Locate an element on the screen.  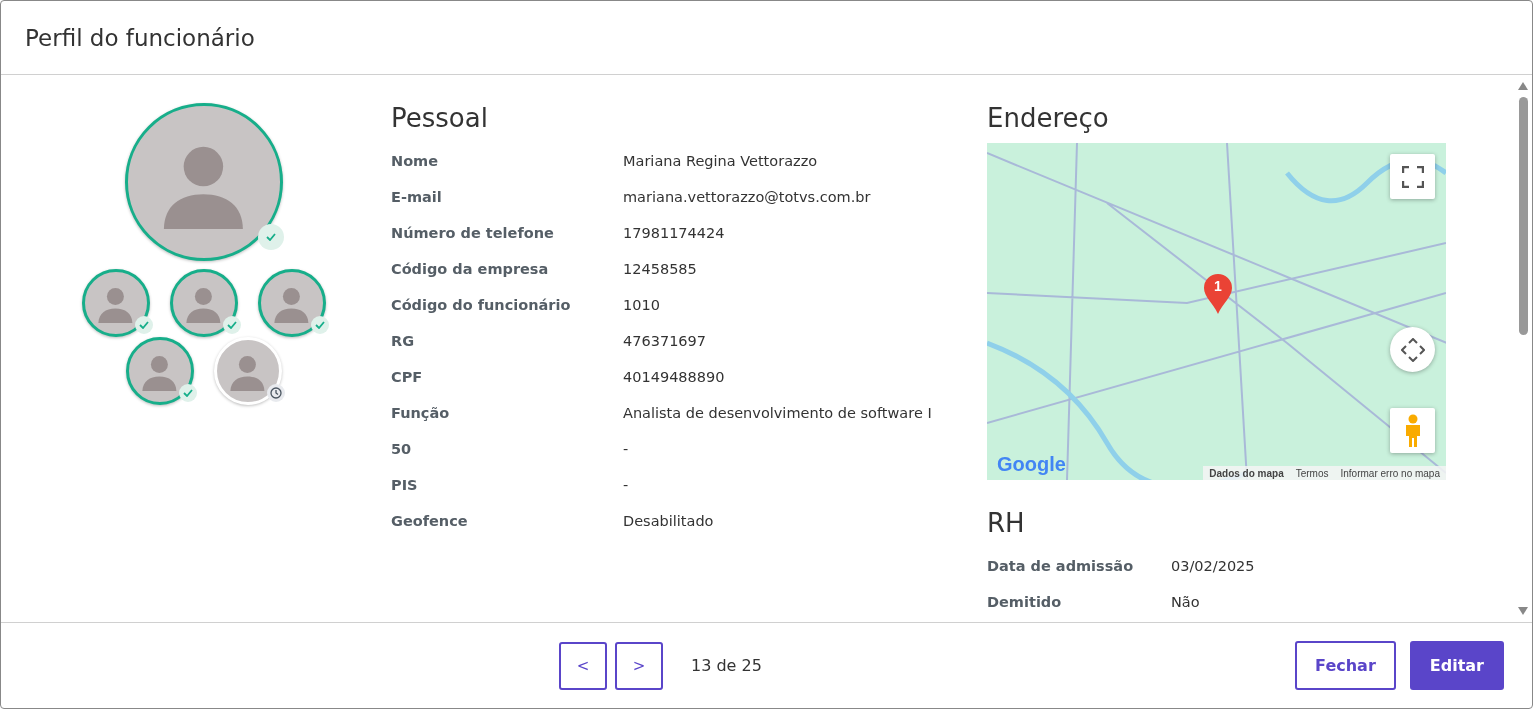
map-attribution-link: Informar erro no mapa is located at coordinates (1390, 473).